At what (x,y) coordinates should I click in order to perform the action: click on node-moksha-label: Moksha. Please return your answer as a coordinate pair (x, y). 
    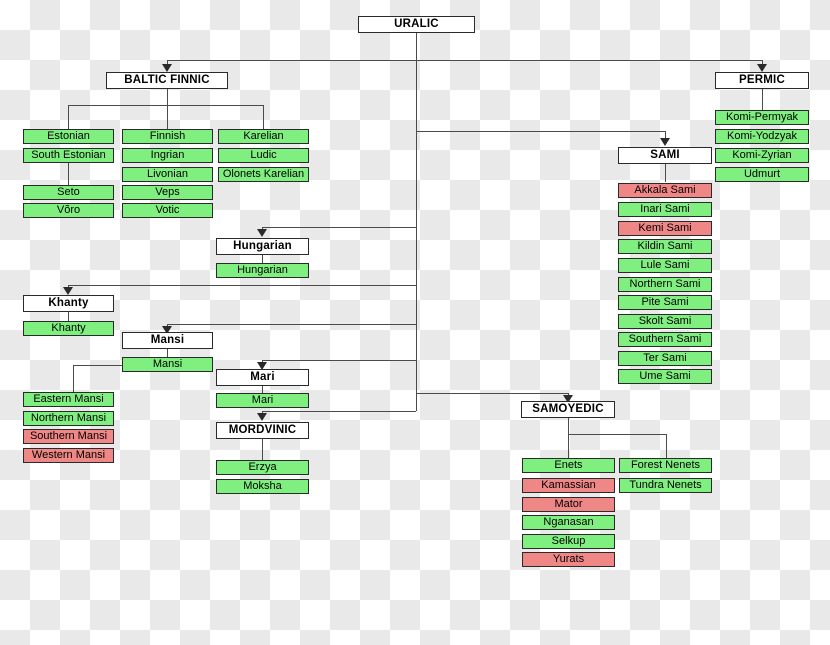
    Looking at the image, I should click on (262, 486).